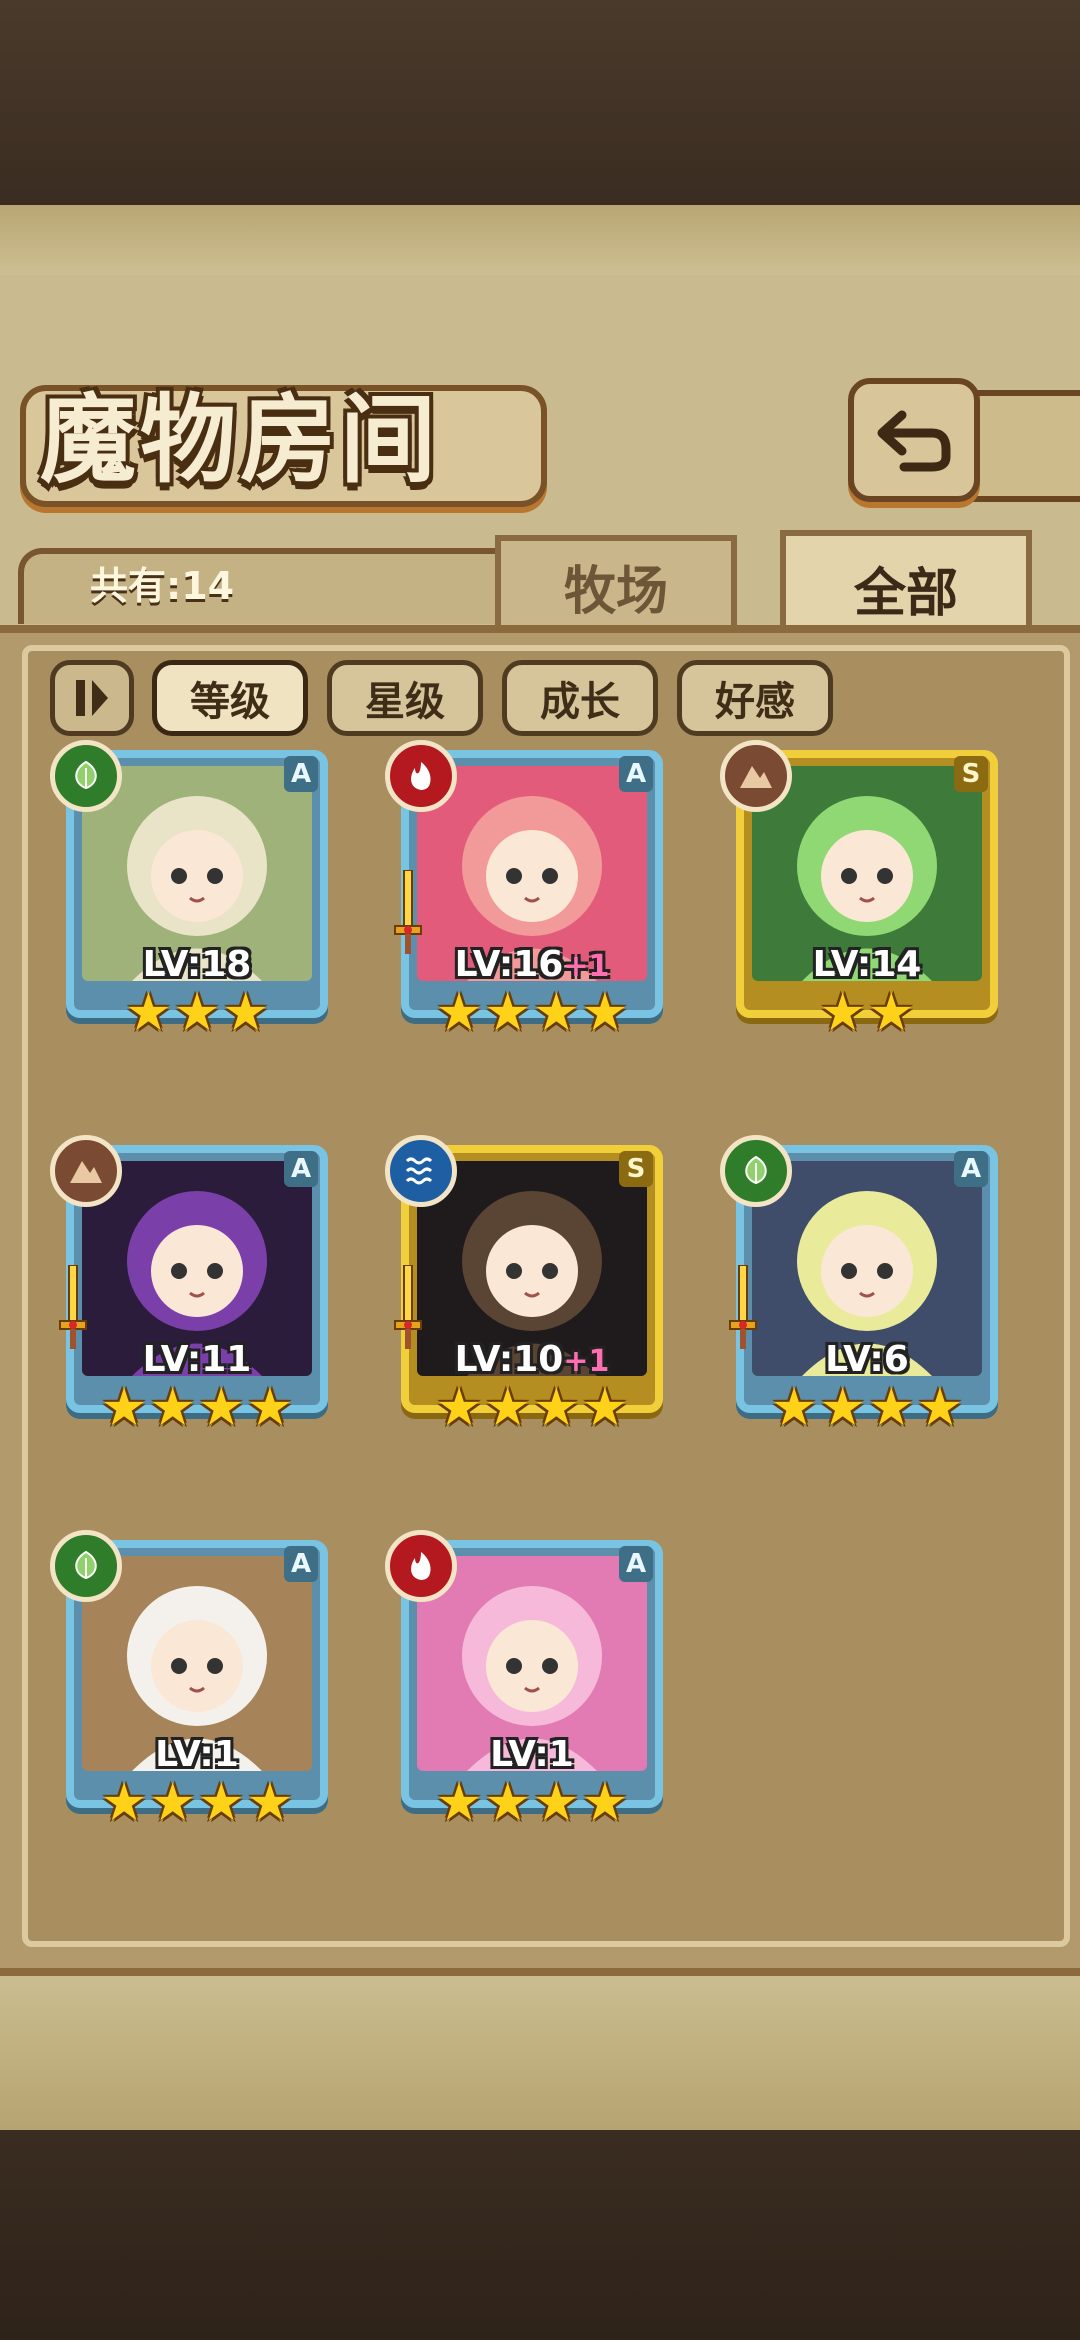 The width and height of the screenshot is (1080, 2340). I want to click on map-background-bottom, so click(540, 2235).